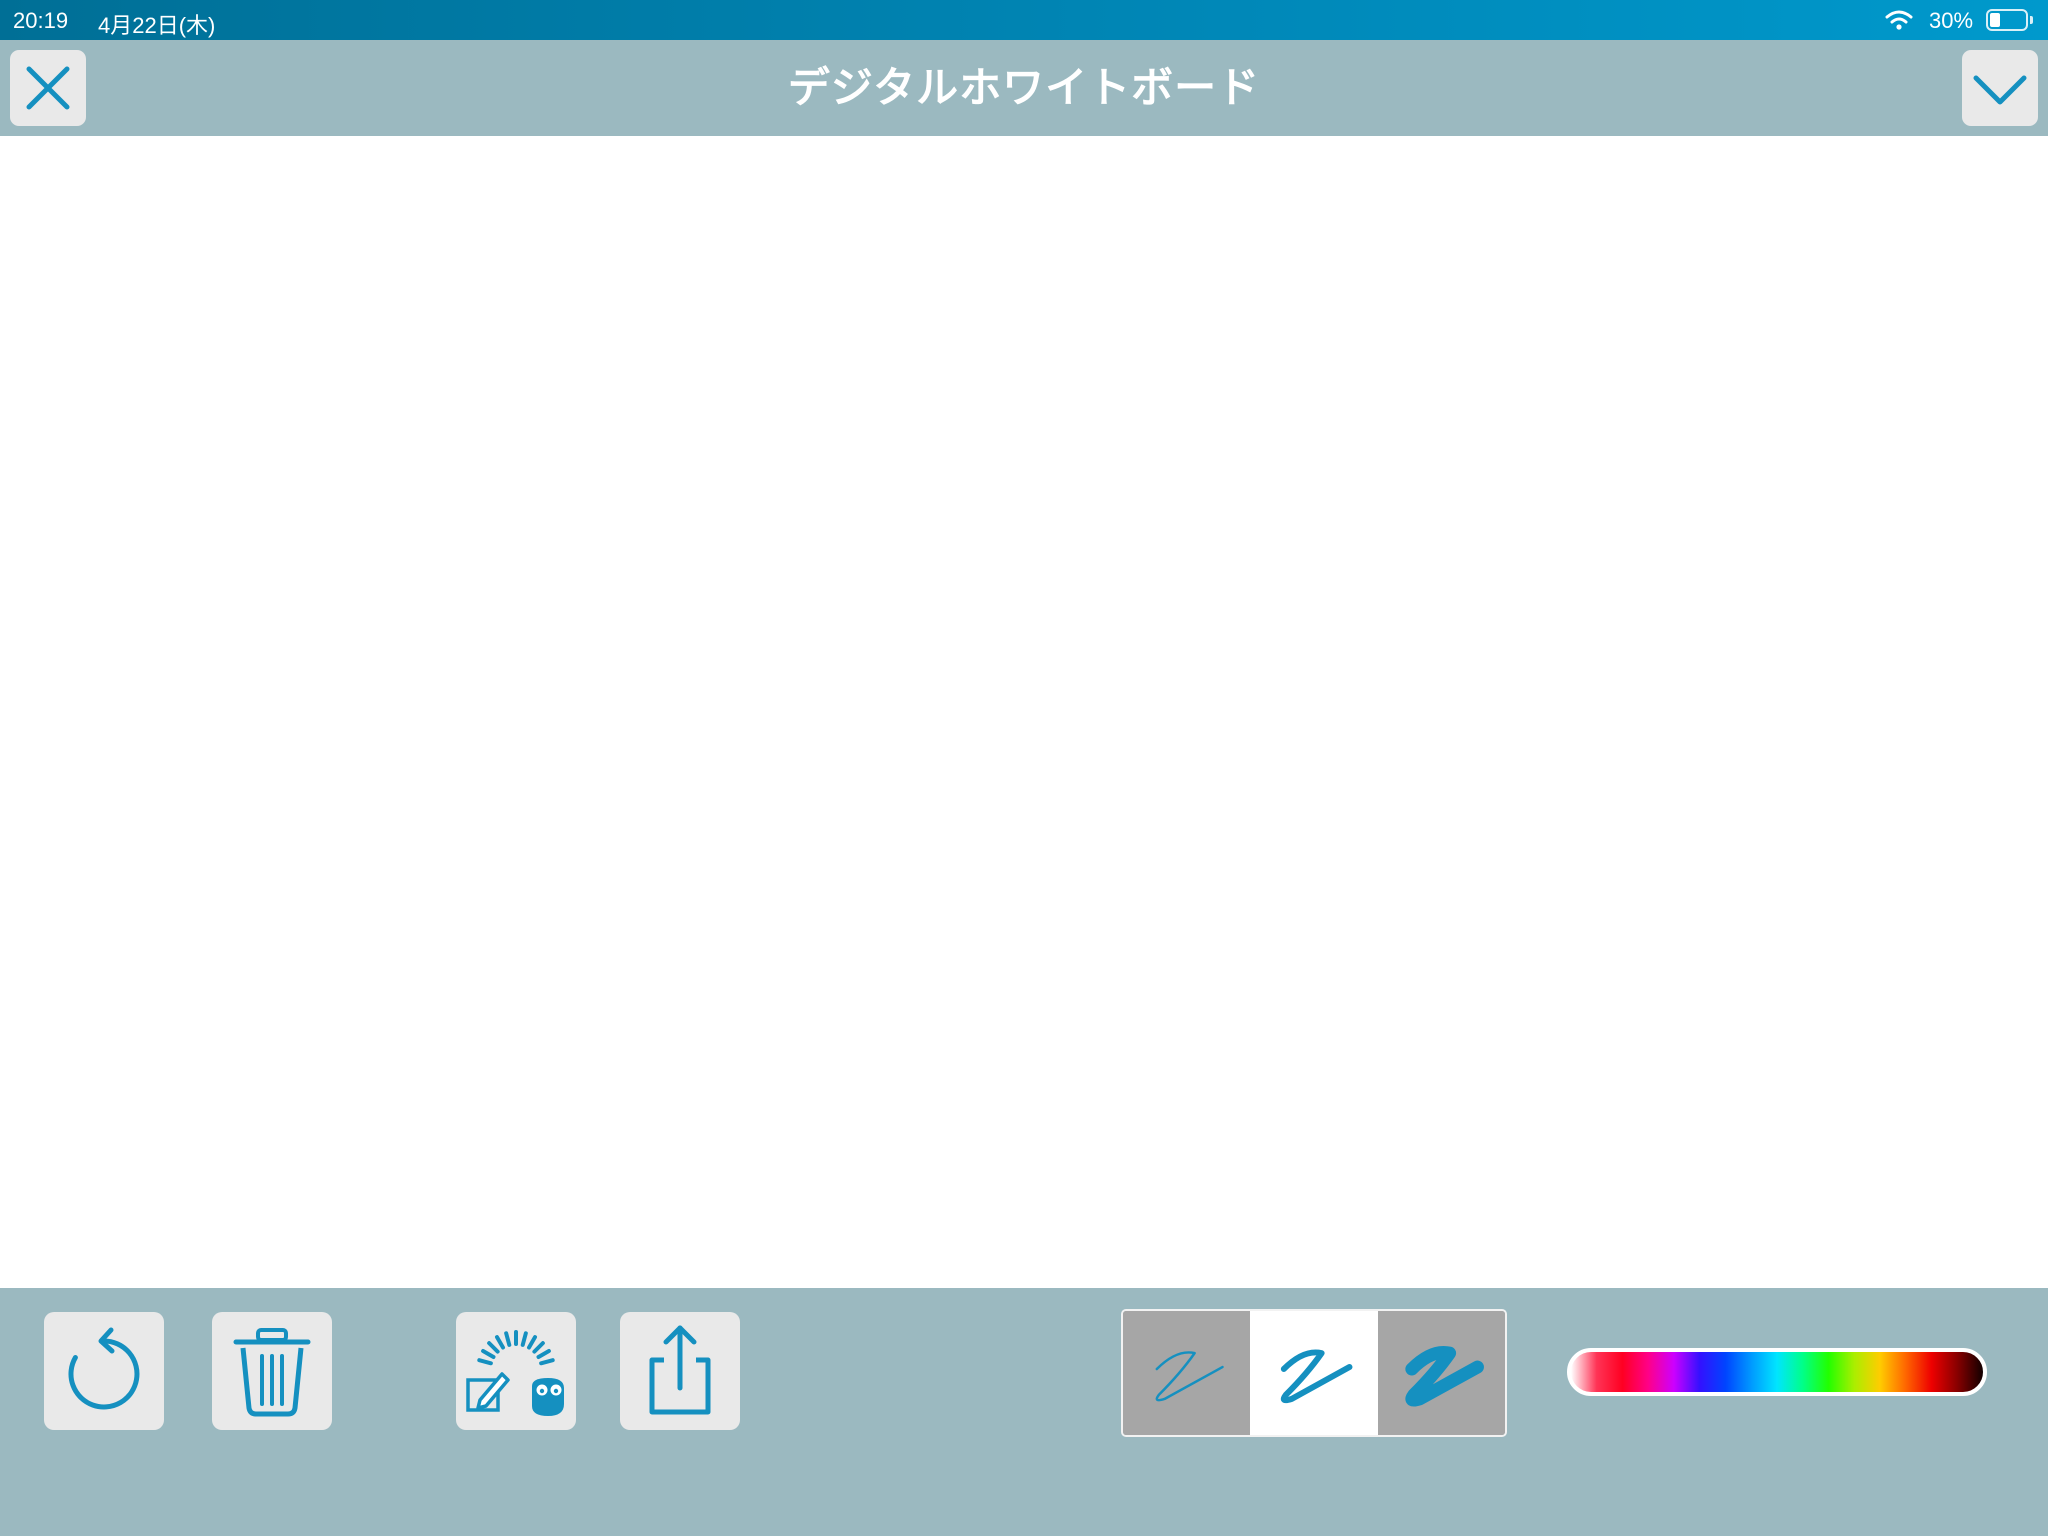 This screenshot has height=1536, width=2048. I want to click on battery-percentage: 30%, so click(1951, 20).